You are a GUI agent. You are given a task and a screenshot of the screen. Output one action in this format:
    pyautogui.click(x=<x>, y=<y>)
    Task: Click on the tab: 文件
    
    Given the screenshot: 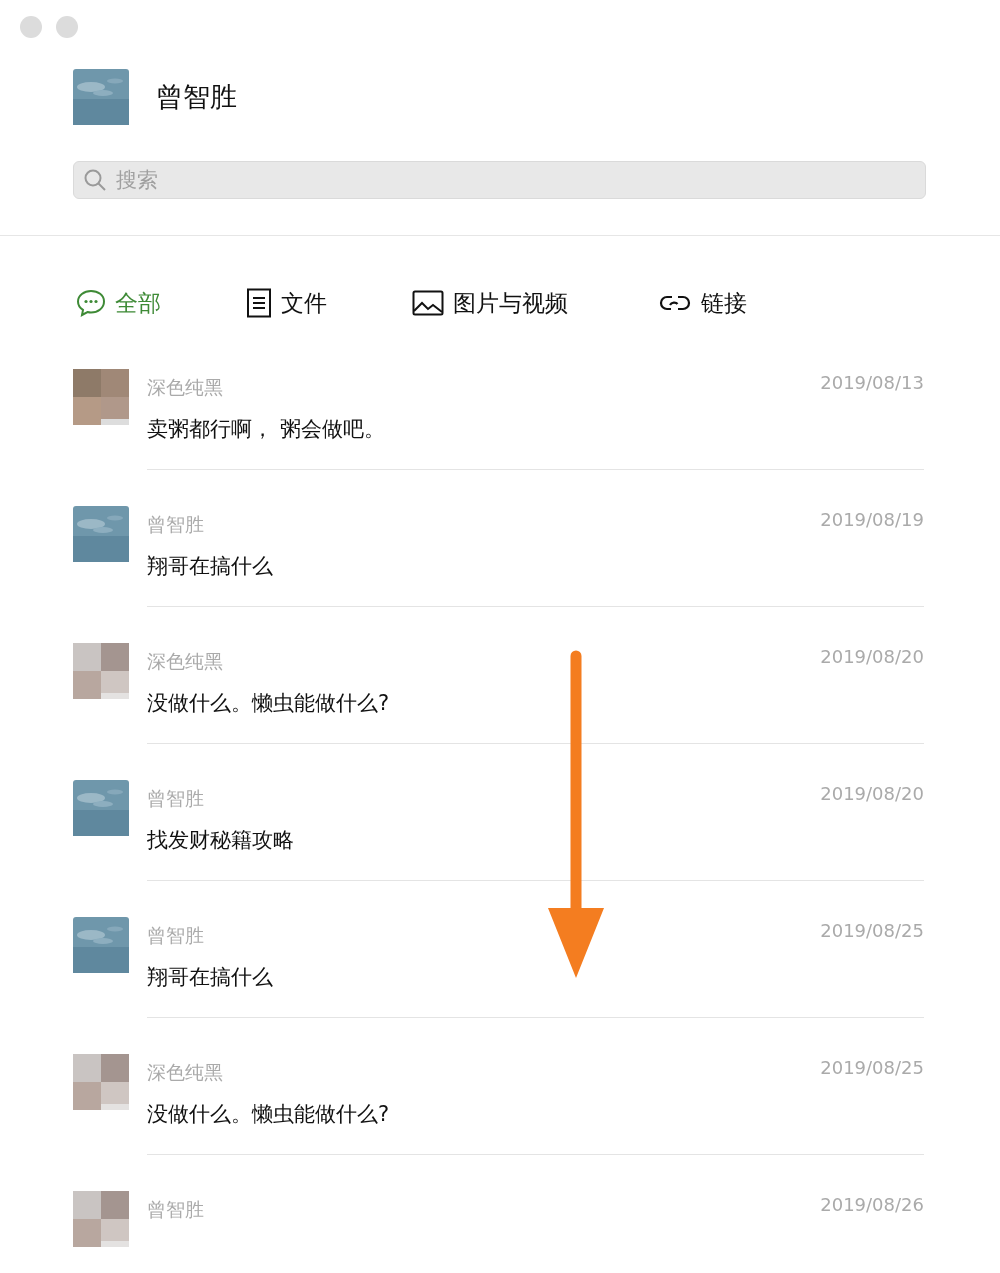 What is the action you would take?
    pyautogui.click(x=286, y=303)
    